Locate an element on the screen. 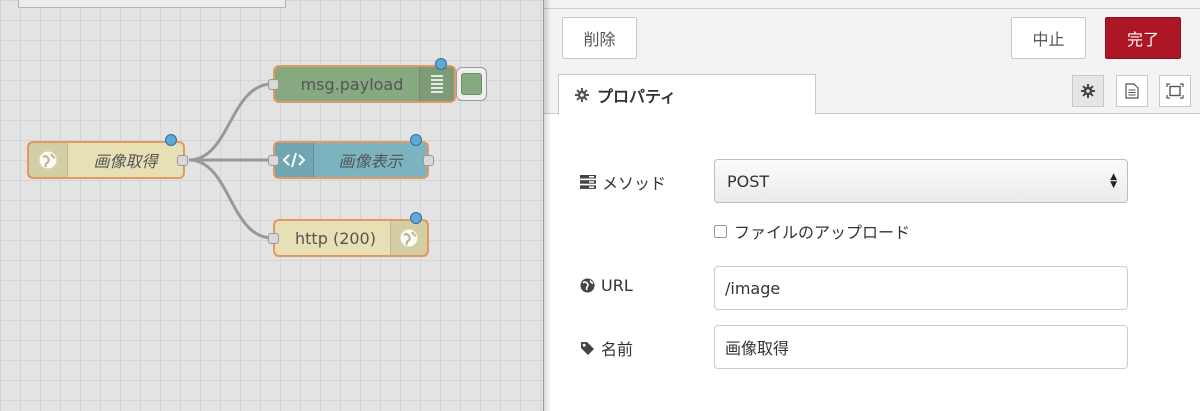 The image size is (1200, 411). description-tab-button is located at coordinates (1132, 91).